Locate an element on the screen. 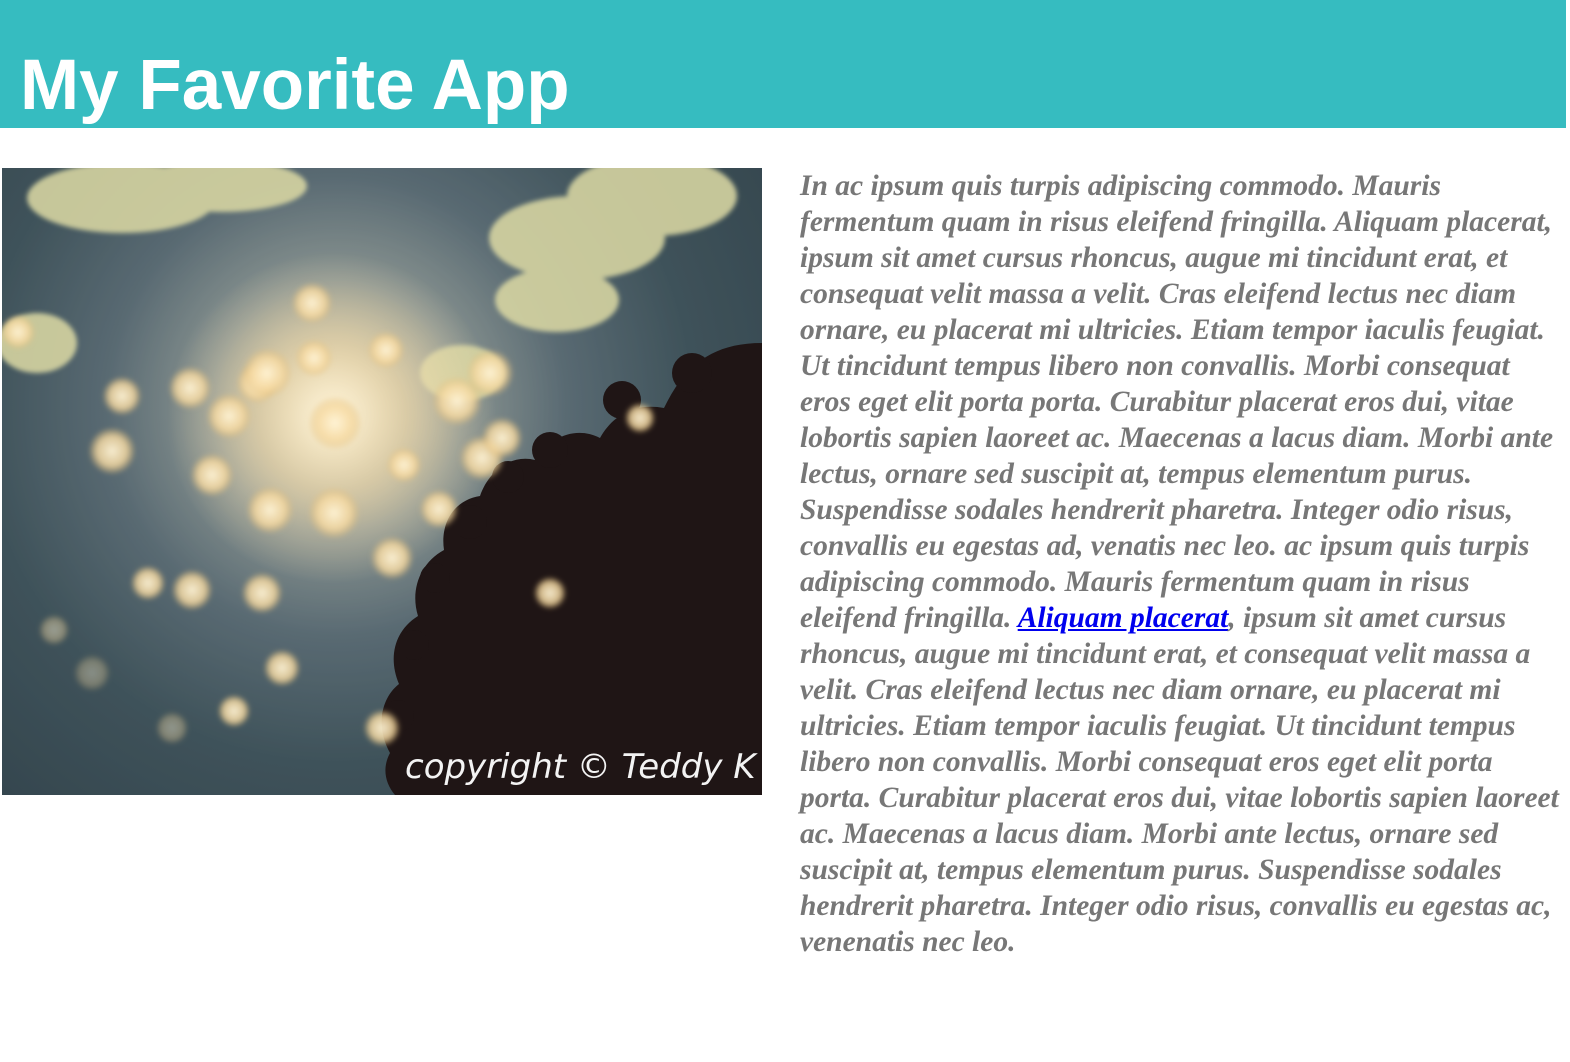  app-header: My Favorite App is located at coordinates (783, 64).